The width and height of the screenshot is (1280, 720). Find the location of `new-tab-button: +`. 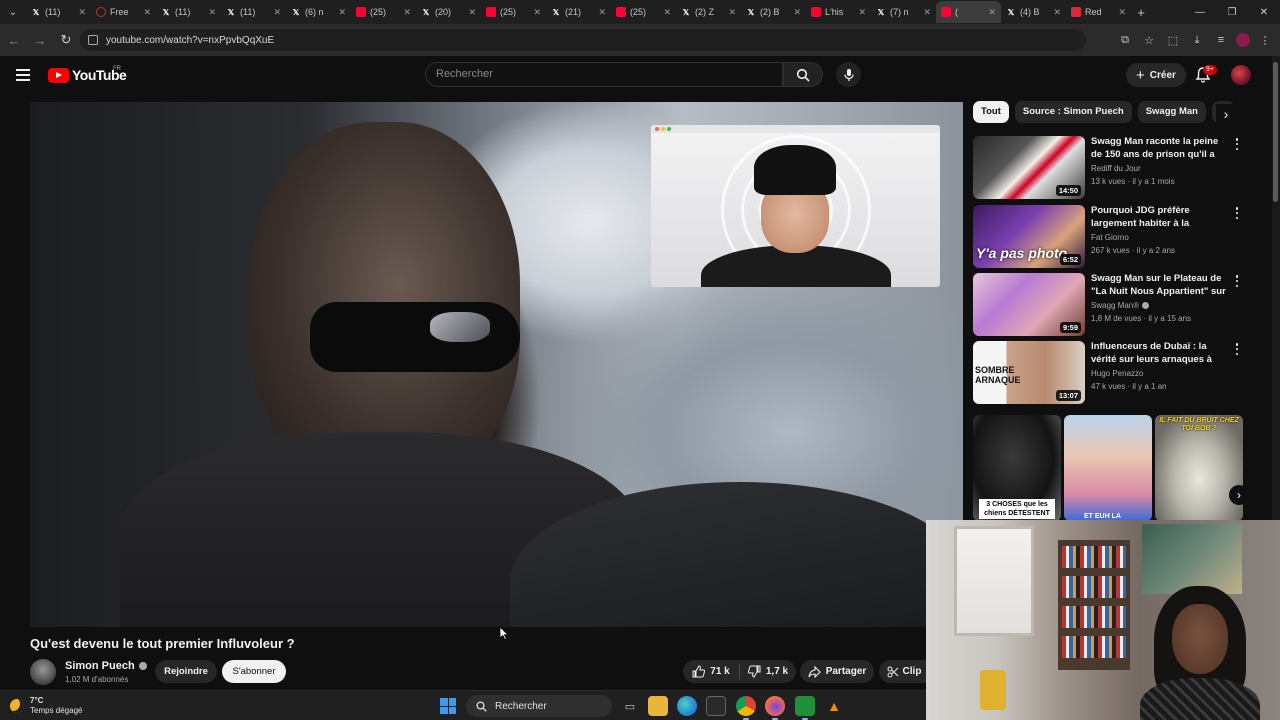

new-tab-button: + is located at coordinates (1141, 12).